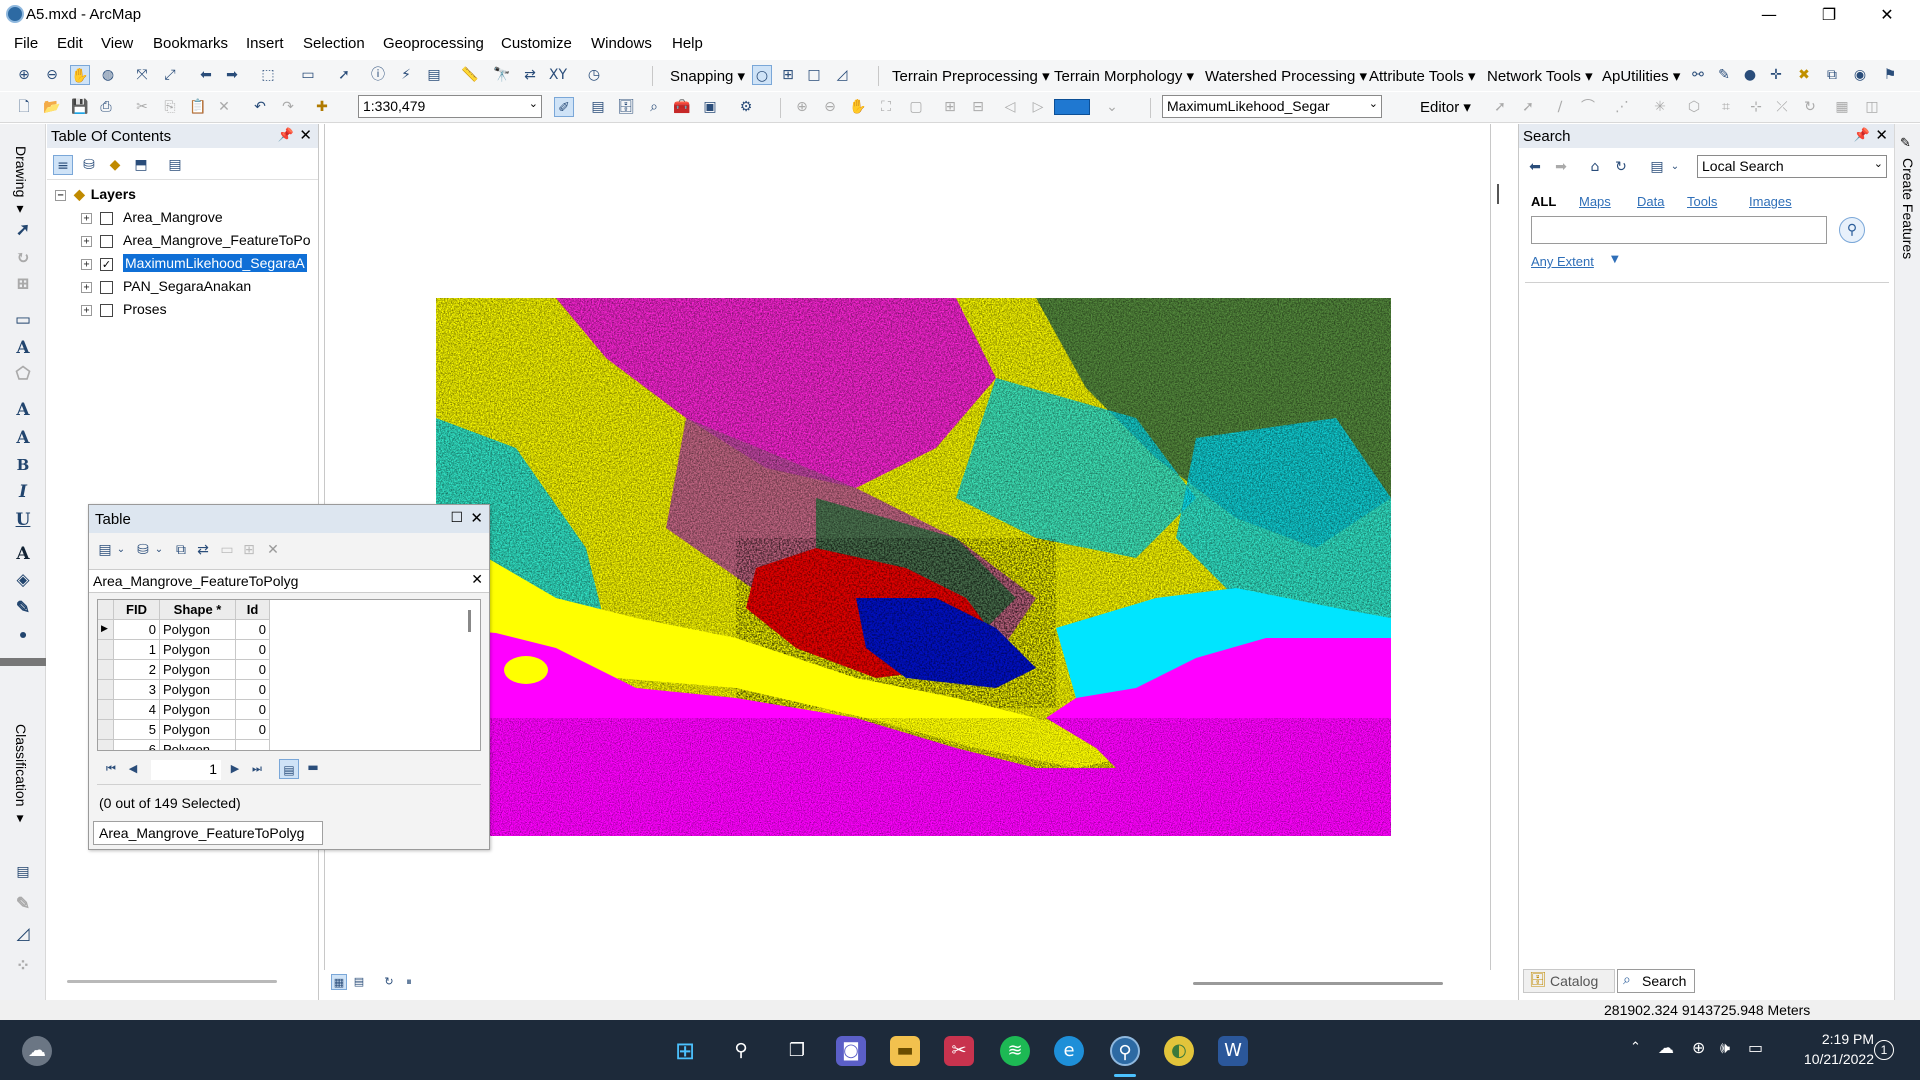 The width and height of the screenshot is (1920, 1080). What do you see at coordinates (1125, 1051) in the screenshot?
I see `arcmap-taskbar-icon: ⚲` at bounding box center [1125, 1051].